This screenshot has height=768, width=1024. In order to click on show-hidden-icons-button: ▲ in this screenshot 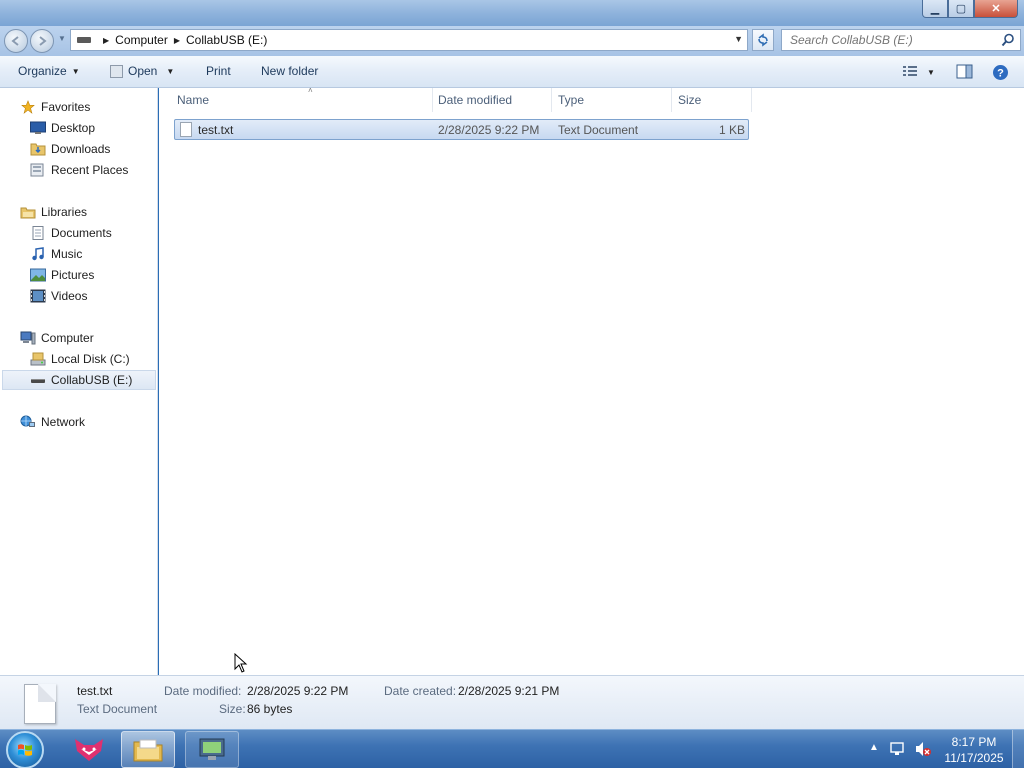, I will do `click(874, 747)`.